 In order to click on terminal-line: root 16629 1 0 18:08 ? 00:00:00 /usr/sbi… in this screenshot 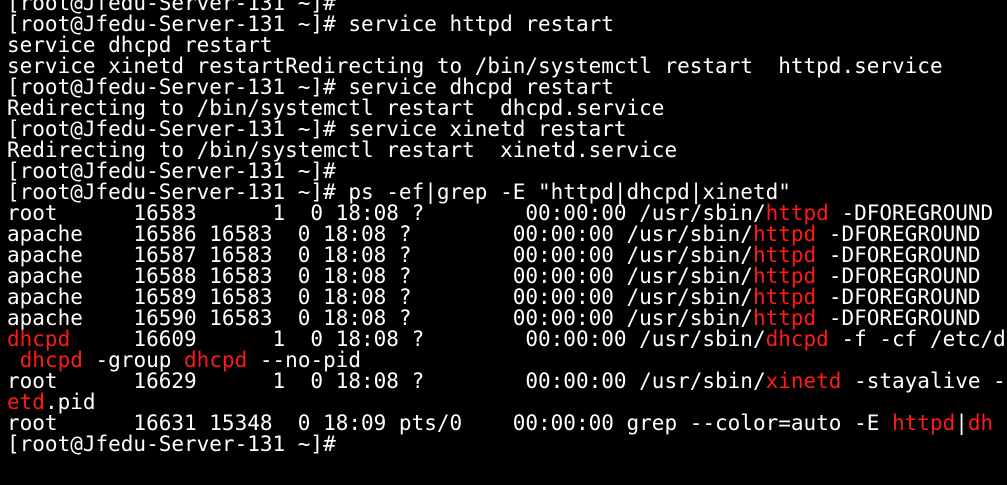, I will do `click(507, 381)`.